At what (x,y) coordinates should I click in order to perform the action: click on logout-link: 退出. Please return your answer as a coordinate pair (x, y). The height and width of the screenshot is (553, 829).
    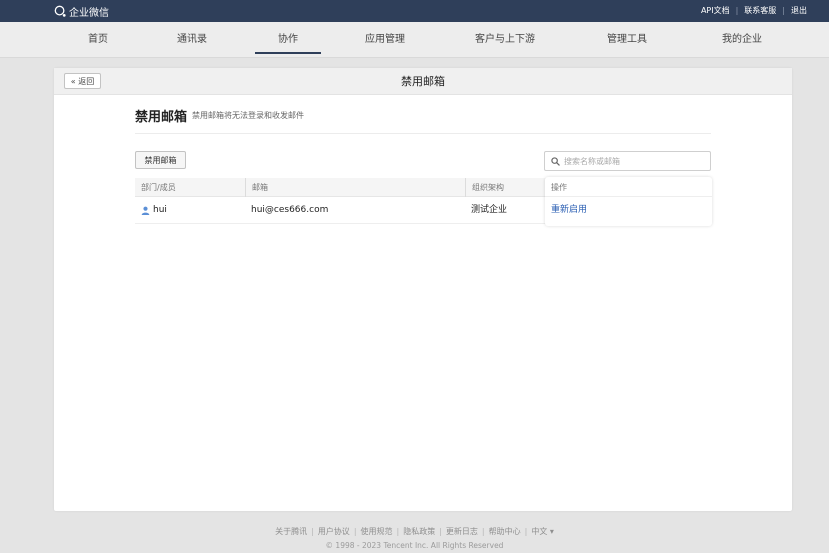
    Looking at the image, I should click on (799, 10).